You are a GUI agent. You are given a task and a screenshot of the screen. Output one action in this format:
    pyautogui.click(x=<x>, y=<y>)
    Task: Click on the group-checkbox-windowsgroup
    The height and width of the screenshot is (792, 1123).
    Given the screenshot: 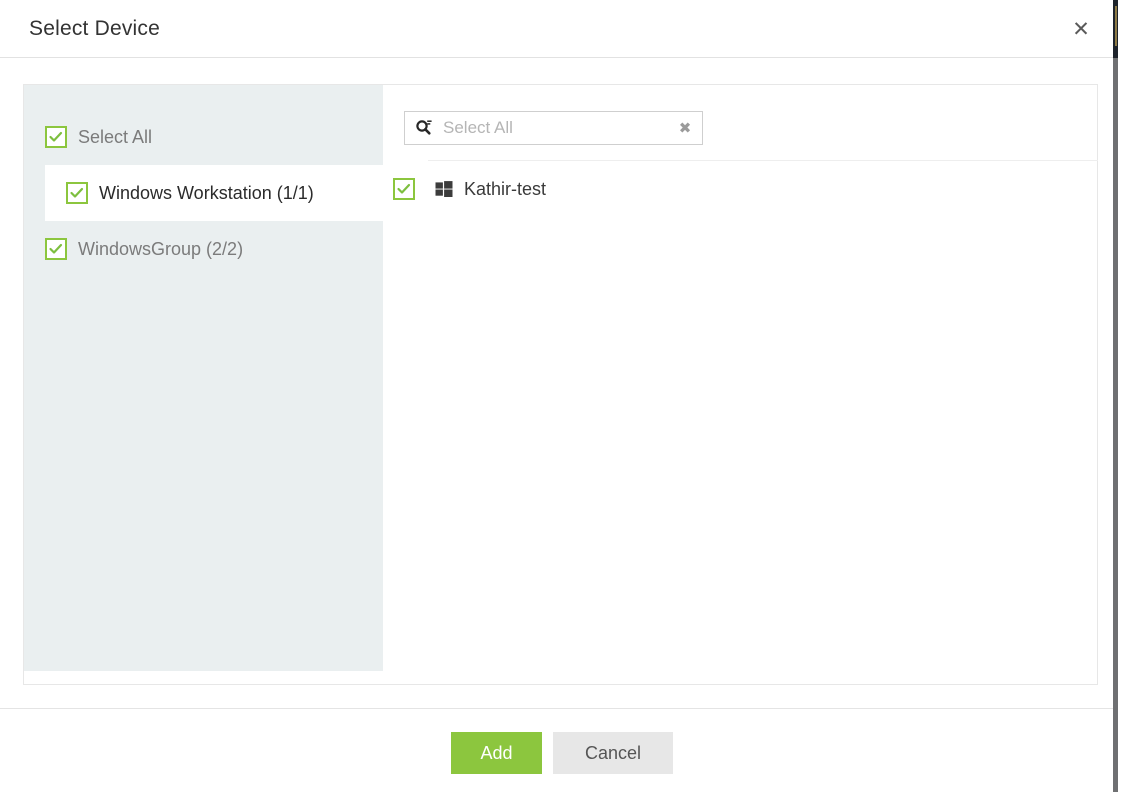 What is the action you would take?
    pyautogui.click(x=56, y=249)
    